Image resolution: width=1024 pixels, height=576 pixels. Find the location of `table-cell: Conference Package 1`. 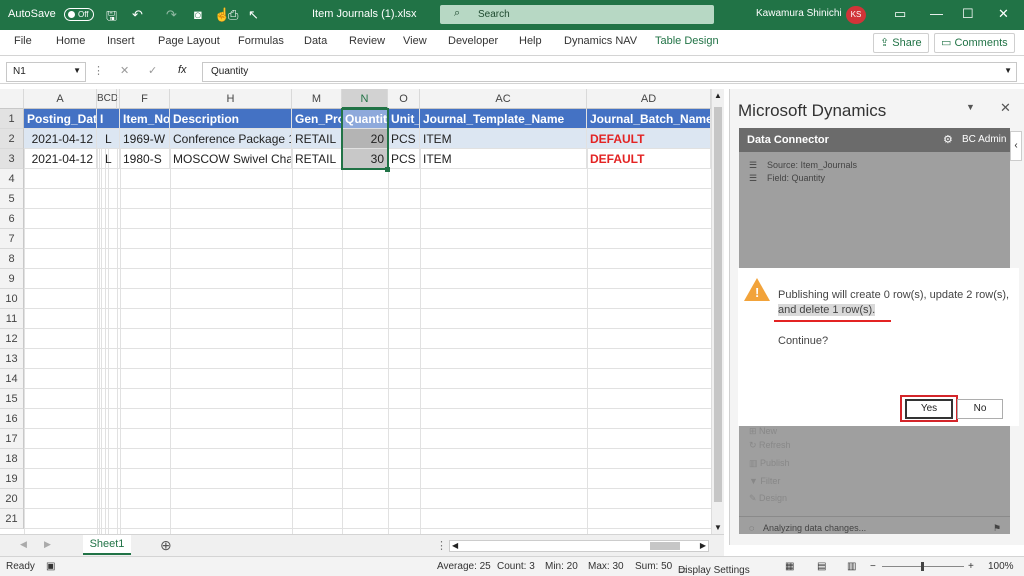

table-cell: Conference Package 1 is located at coordinates (231, 139).